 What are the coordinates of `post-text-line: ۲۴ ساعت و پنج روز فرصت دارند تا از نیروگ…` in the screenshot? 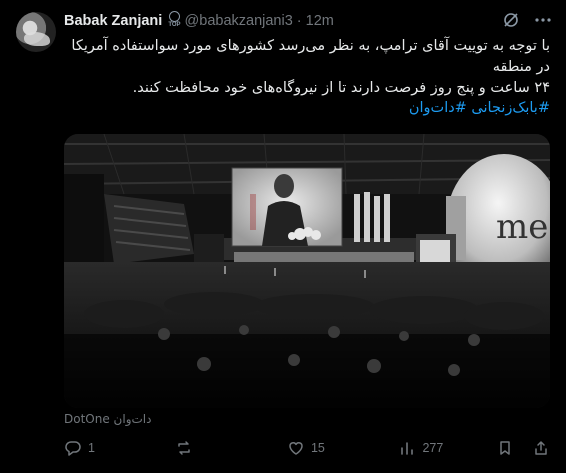 It's located at (341, 88).